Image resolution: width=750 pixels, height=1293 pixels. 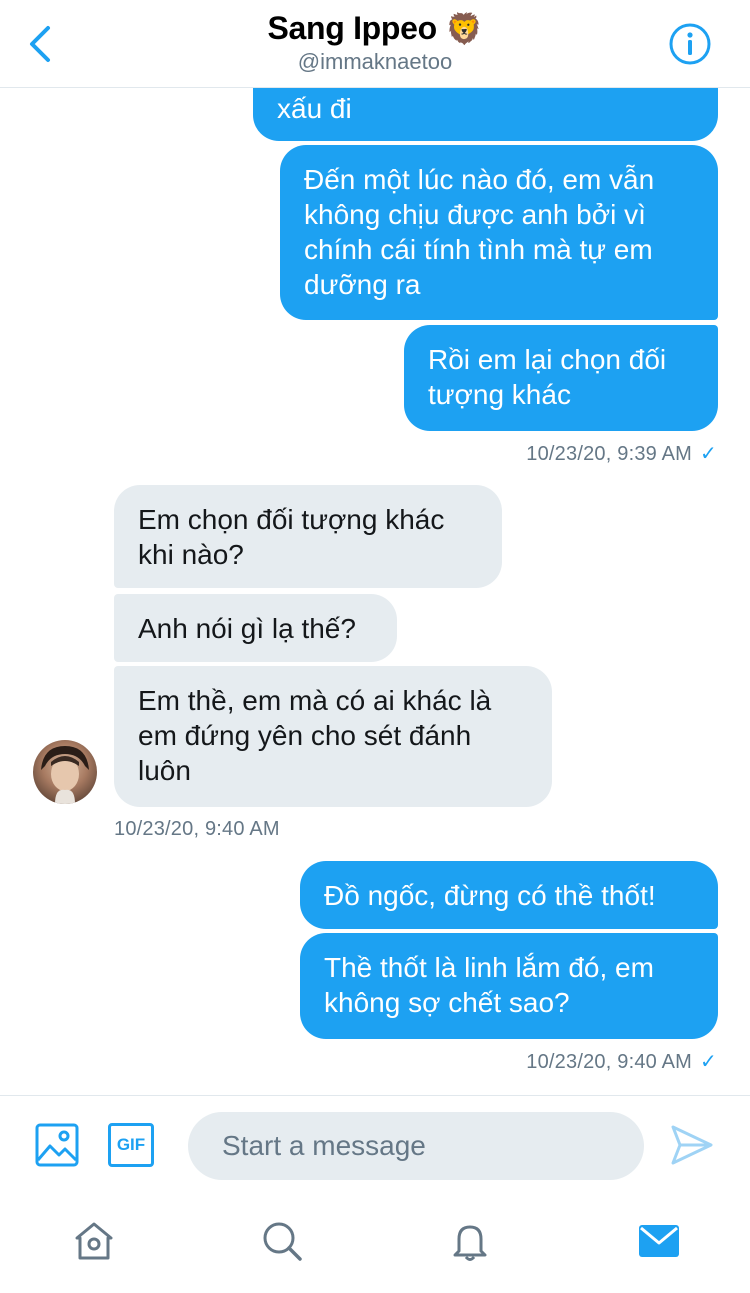 What do you see at coordinates (94, 1241) in the screenshot?
I see `home-icon` at bounding box center [94, 1241].